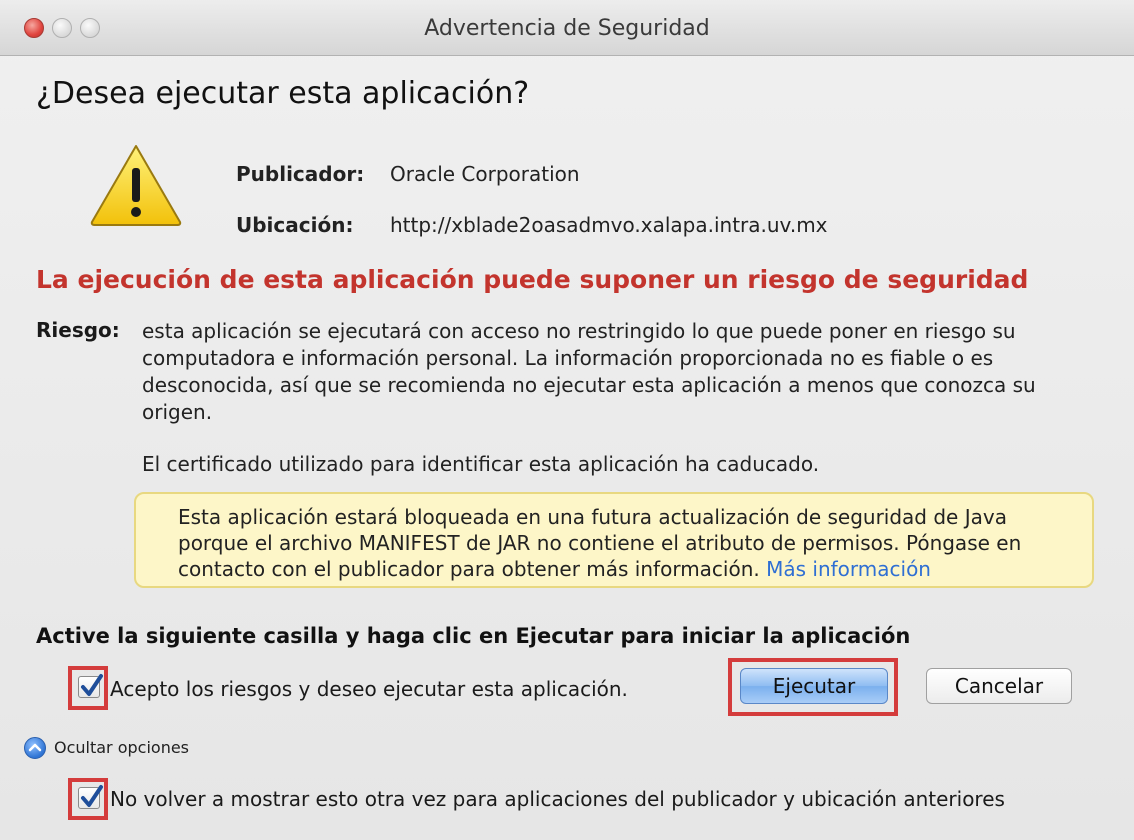 This screenshot has width=1134, height=840. Describe the element at coordinates (78, 330) in the screenshot. I see `risk-label: Riesgo:` at that location.